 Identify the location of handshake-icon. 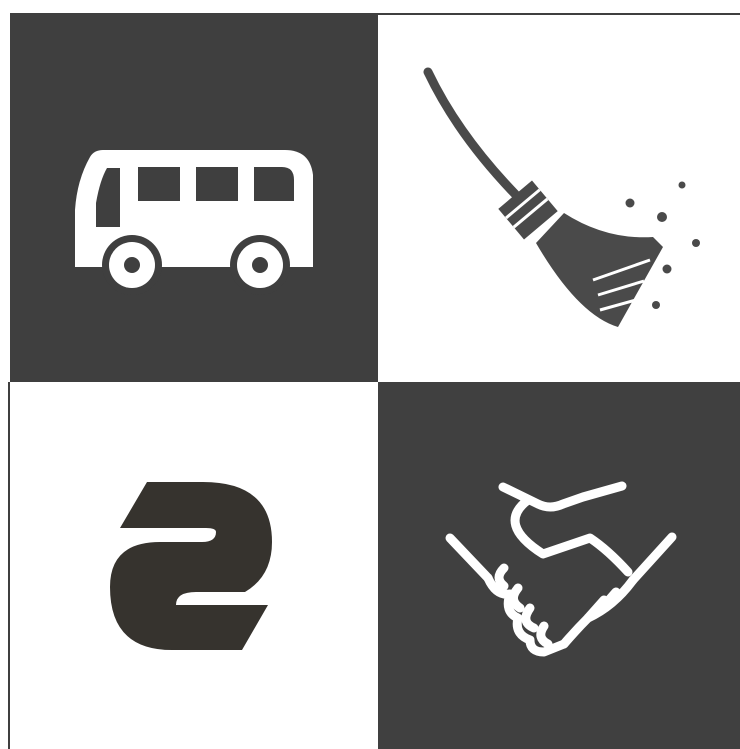
(561, 569).